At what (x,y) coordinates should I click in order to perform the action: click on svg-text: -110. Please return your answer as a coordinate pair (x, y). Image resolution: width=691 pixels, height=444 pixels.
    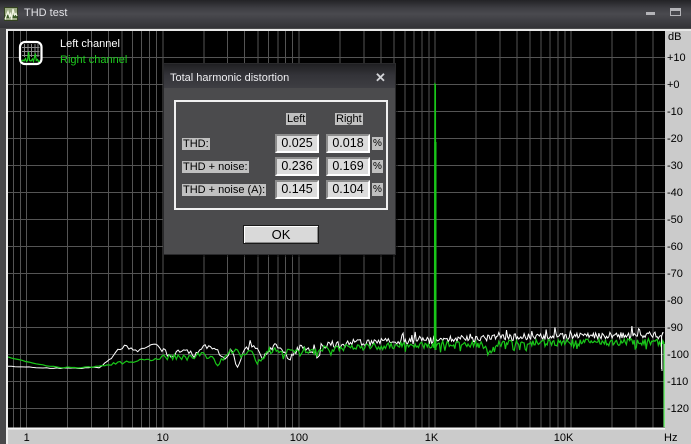
    Looking at the image, I should click on (677, 382).